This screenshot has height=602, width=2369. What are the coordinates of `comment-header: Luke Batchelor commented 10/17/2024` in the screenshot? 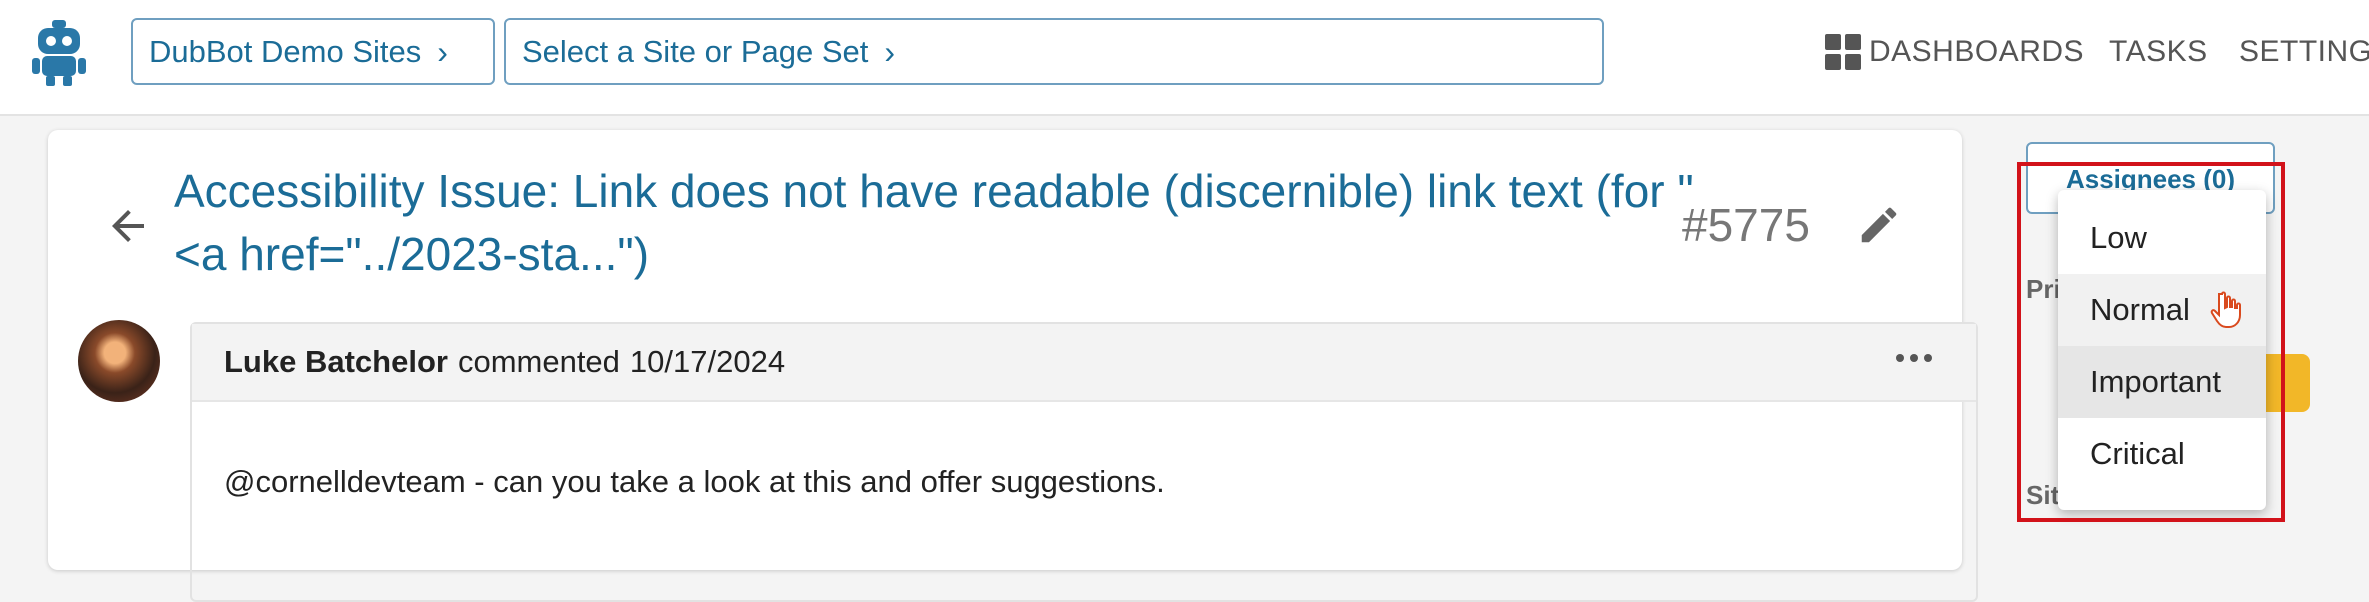 It's located at (1084, 363).